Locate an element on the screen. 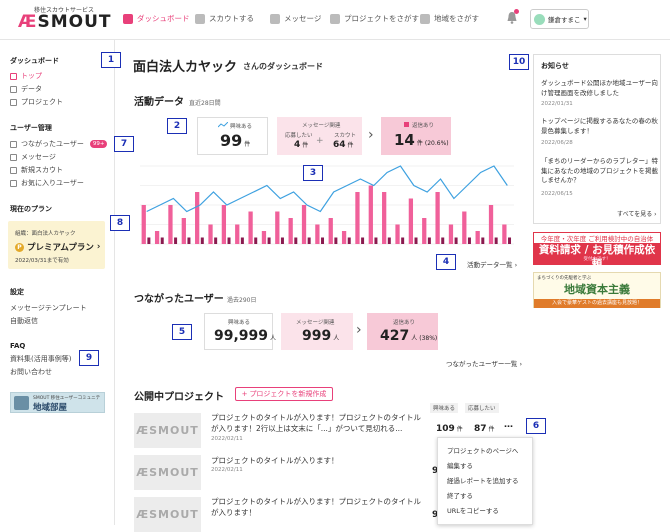  news-see-all-label: すべてを見る is located at coordinates (635, 214).